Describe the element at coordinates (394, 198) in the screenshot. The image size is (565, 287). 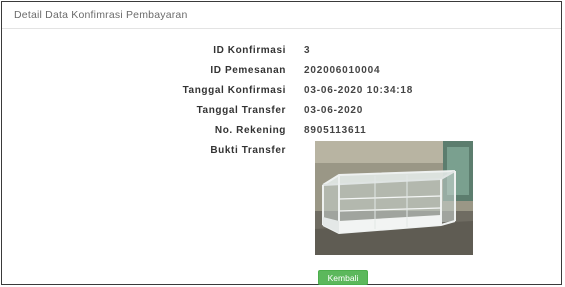
I see `transfer-proof-image` at that location.